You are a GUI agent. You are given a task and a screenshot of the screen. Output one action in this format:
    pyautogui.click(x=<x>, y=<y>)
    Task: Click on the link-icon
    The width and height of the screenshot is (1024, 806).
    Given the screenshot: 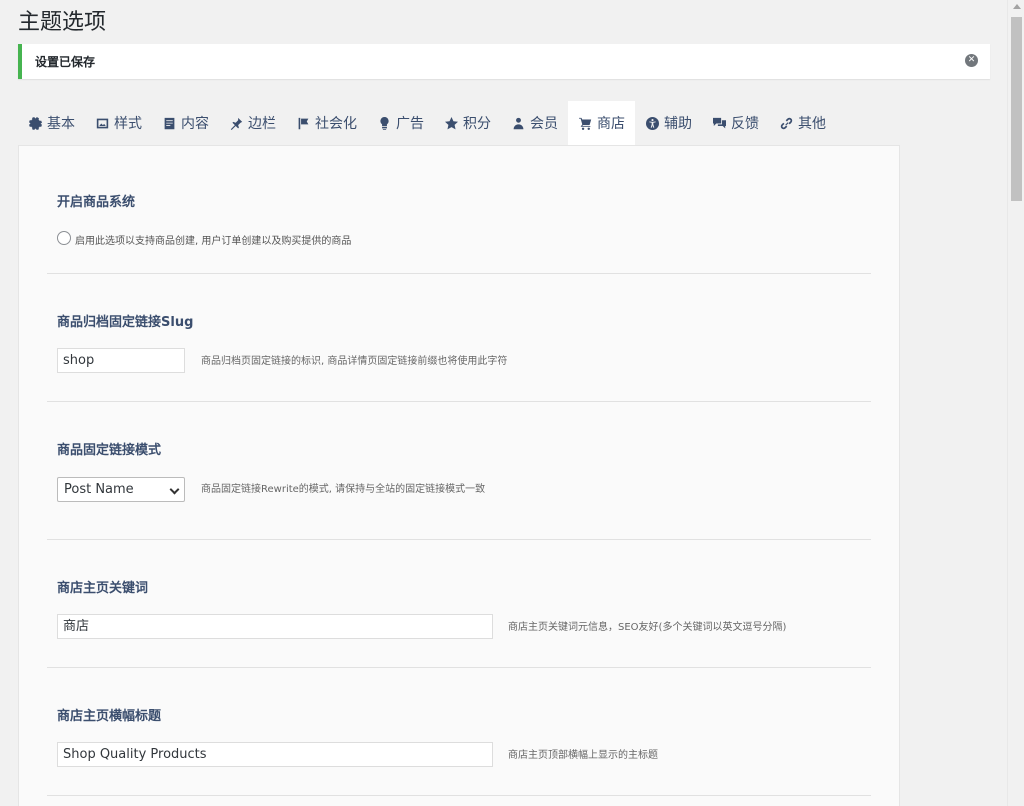 What is the action you would take?
    pyautogui.click(x=786, y=123)
    